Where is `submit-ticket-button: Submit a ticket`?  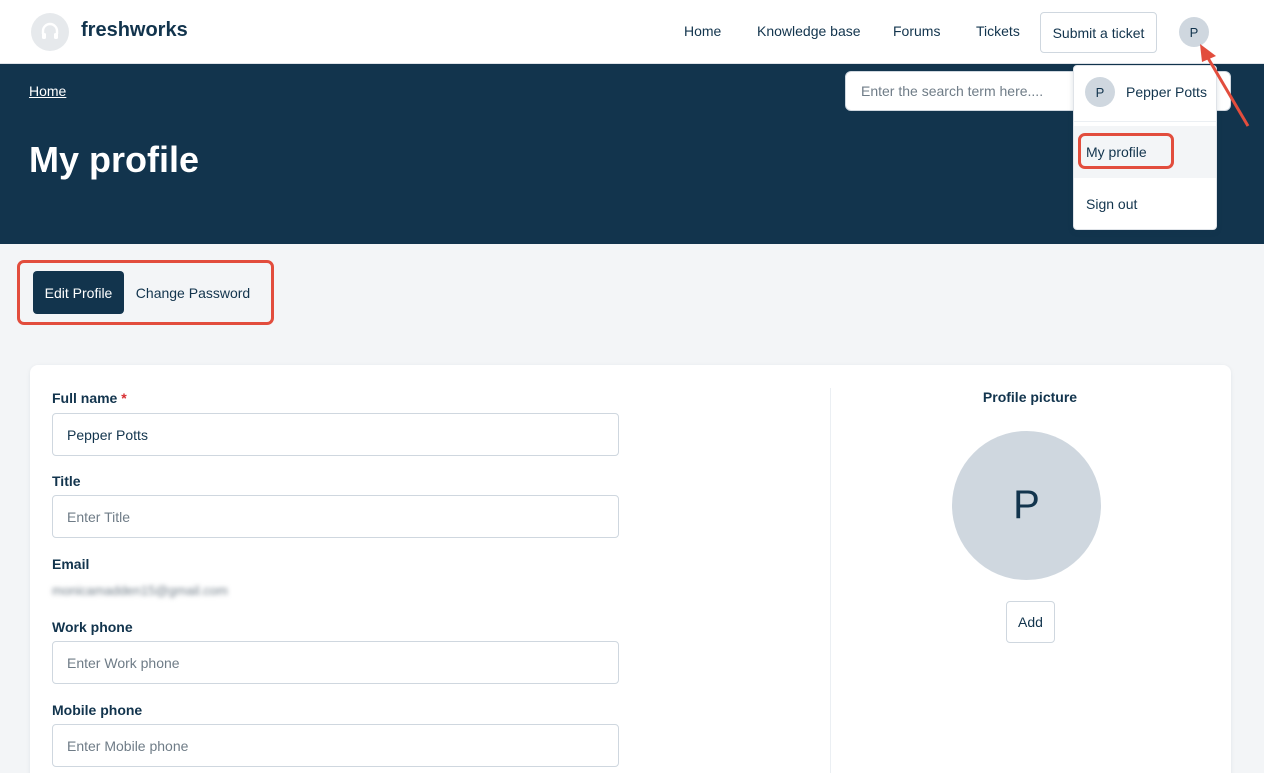 submit-ticket-button: Submit a ticket is located at coordinates (1098, 32).